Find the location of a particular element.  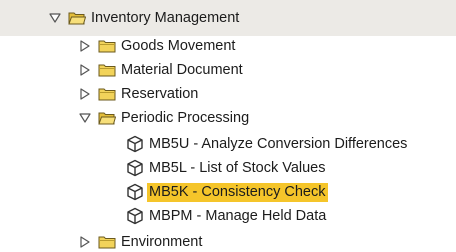

tree-item-mbpm: MBPM - Manage Held Data is located at coordinates (226, 216).